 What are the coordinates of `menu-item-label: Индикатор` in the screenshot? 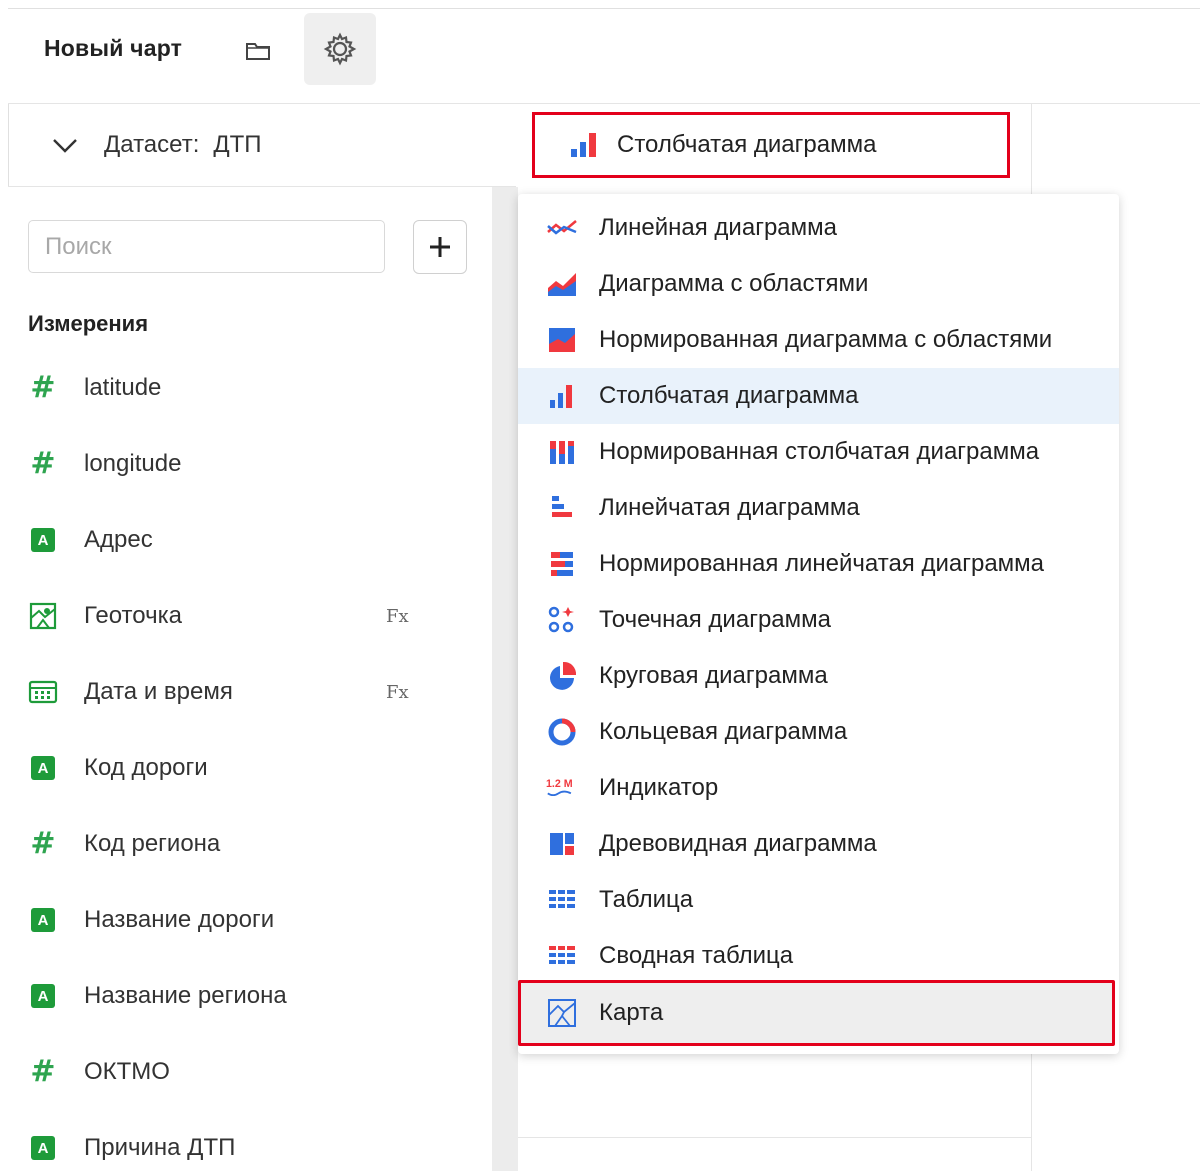 It's located at (659, 787).